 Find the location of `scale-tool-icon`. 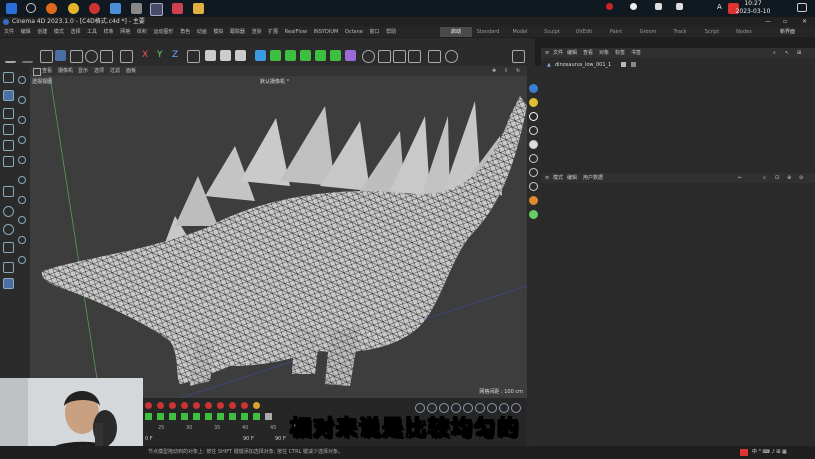

scale-tool-icon is located at coordinates (76, 56).